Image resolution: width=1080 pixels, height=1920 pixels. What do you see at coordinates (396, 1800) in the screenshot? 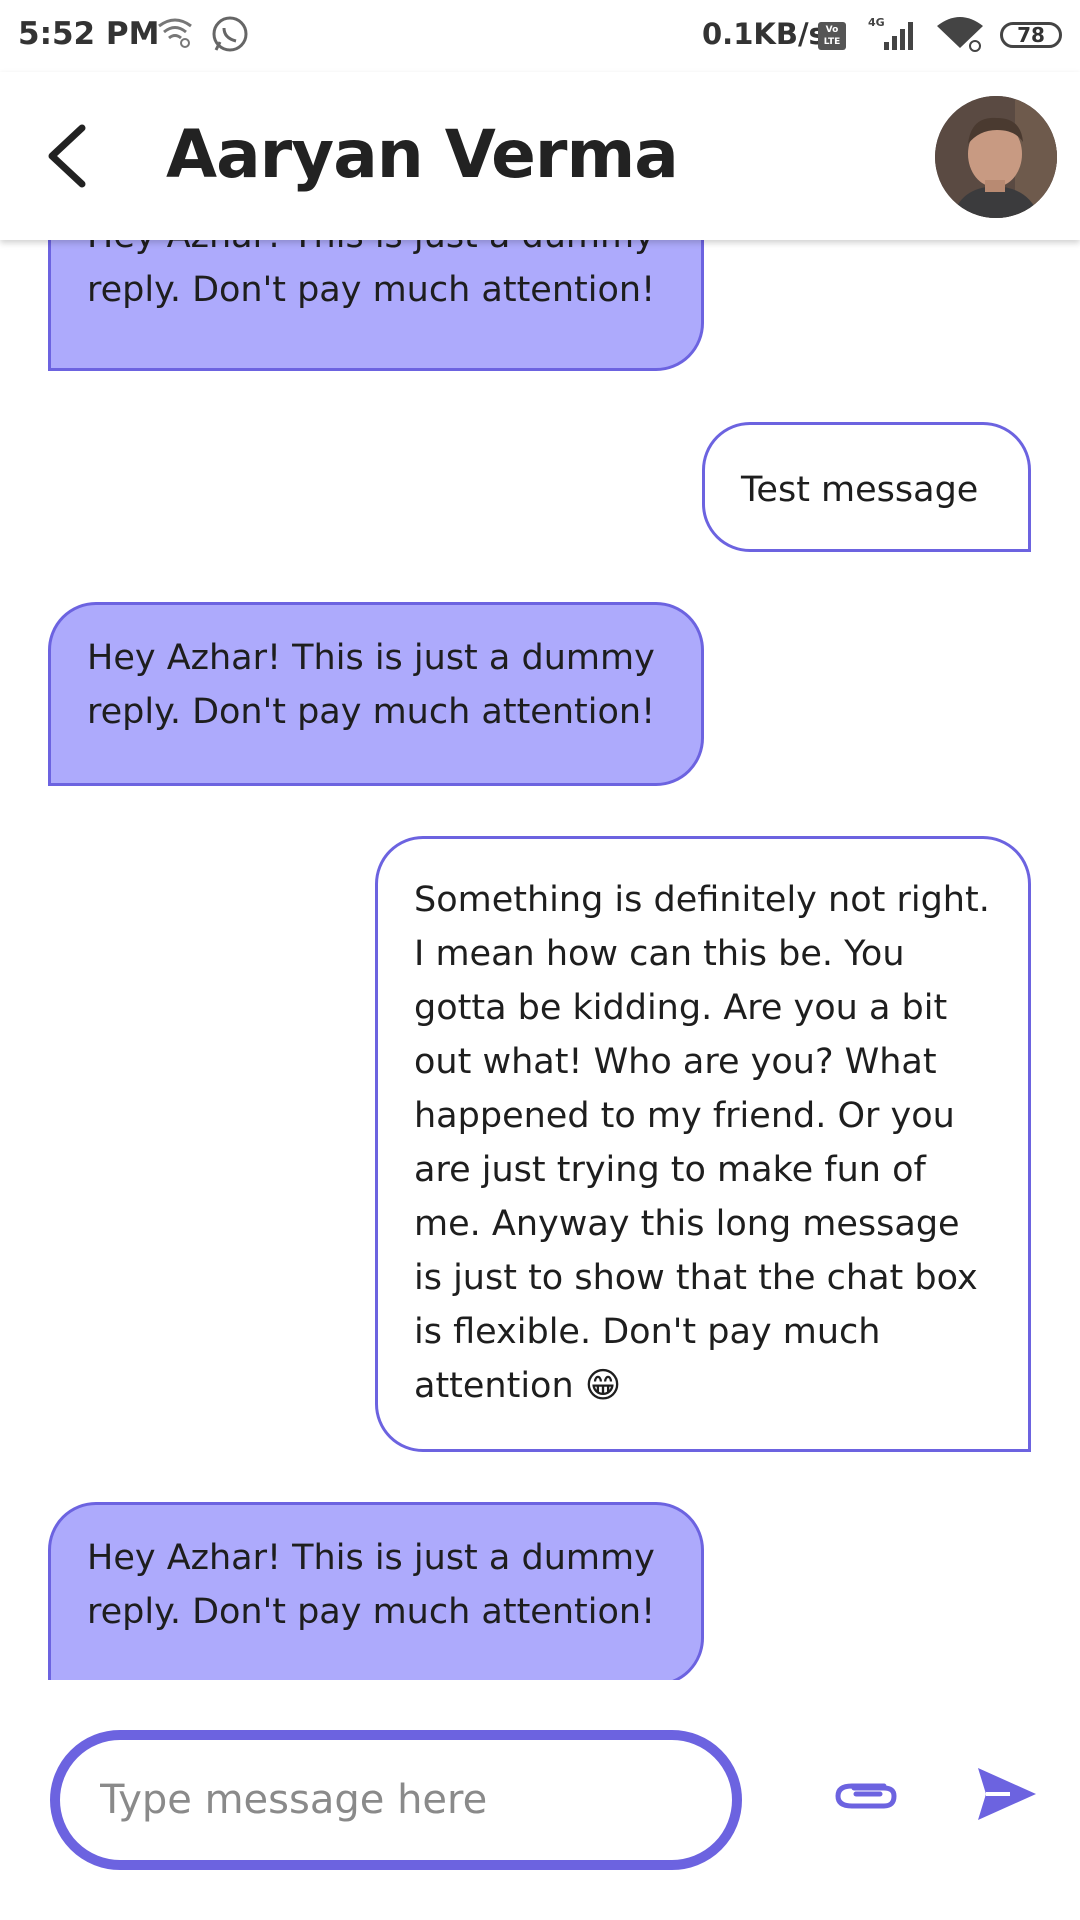
I see `message-input` at bounding box center [396, 1800].